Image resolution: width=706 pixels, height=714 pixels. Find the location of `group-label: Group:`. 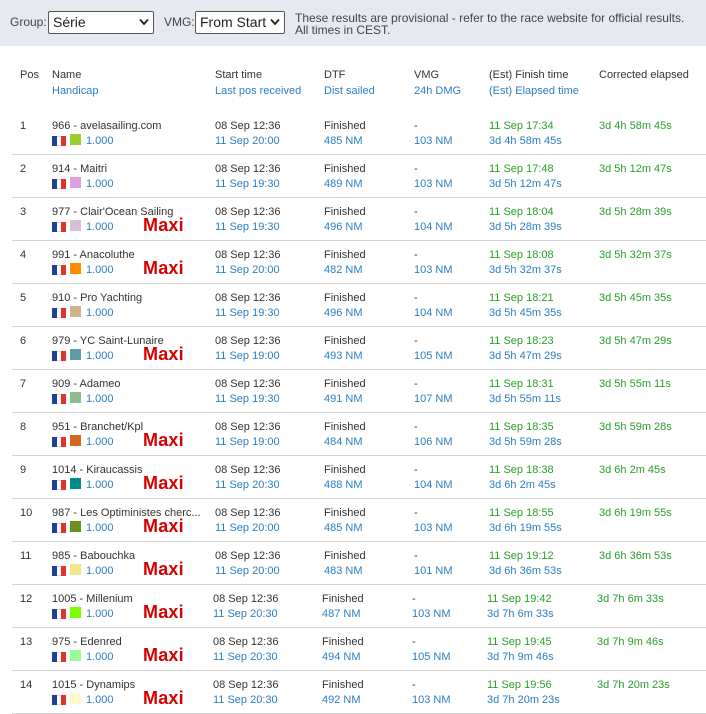

group-label: Group: is located at coordinates (28, 22).